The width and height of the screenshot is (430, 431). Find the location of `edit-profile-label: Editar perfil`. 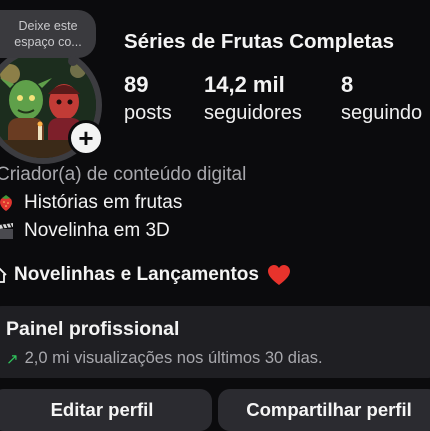

edit-profile-label: Editar perfil is located at coordinates (102, 409).